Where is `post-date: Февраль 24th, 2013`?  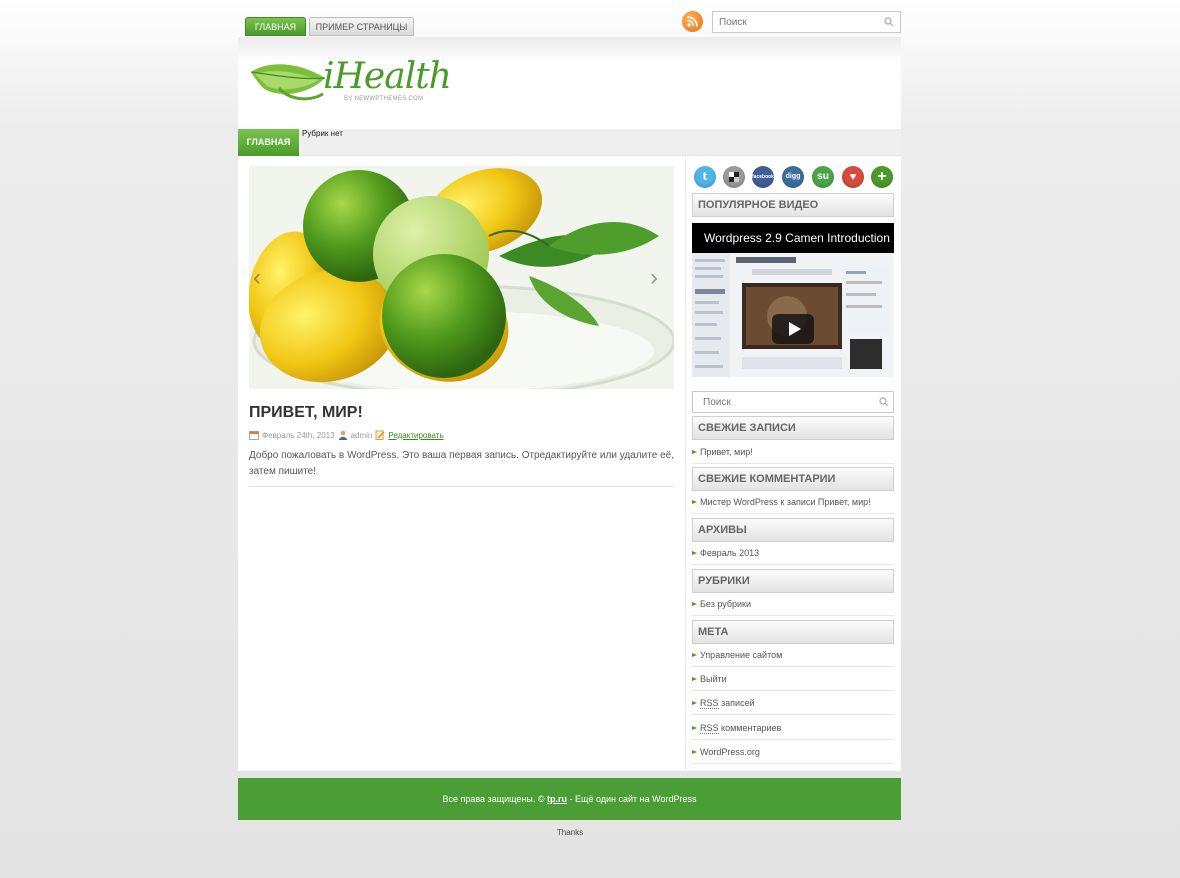 post-date: Февраль 24th, 2013 is located at coordinates (298, 435).